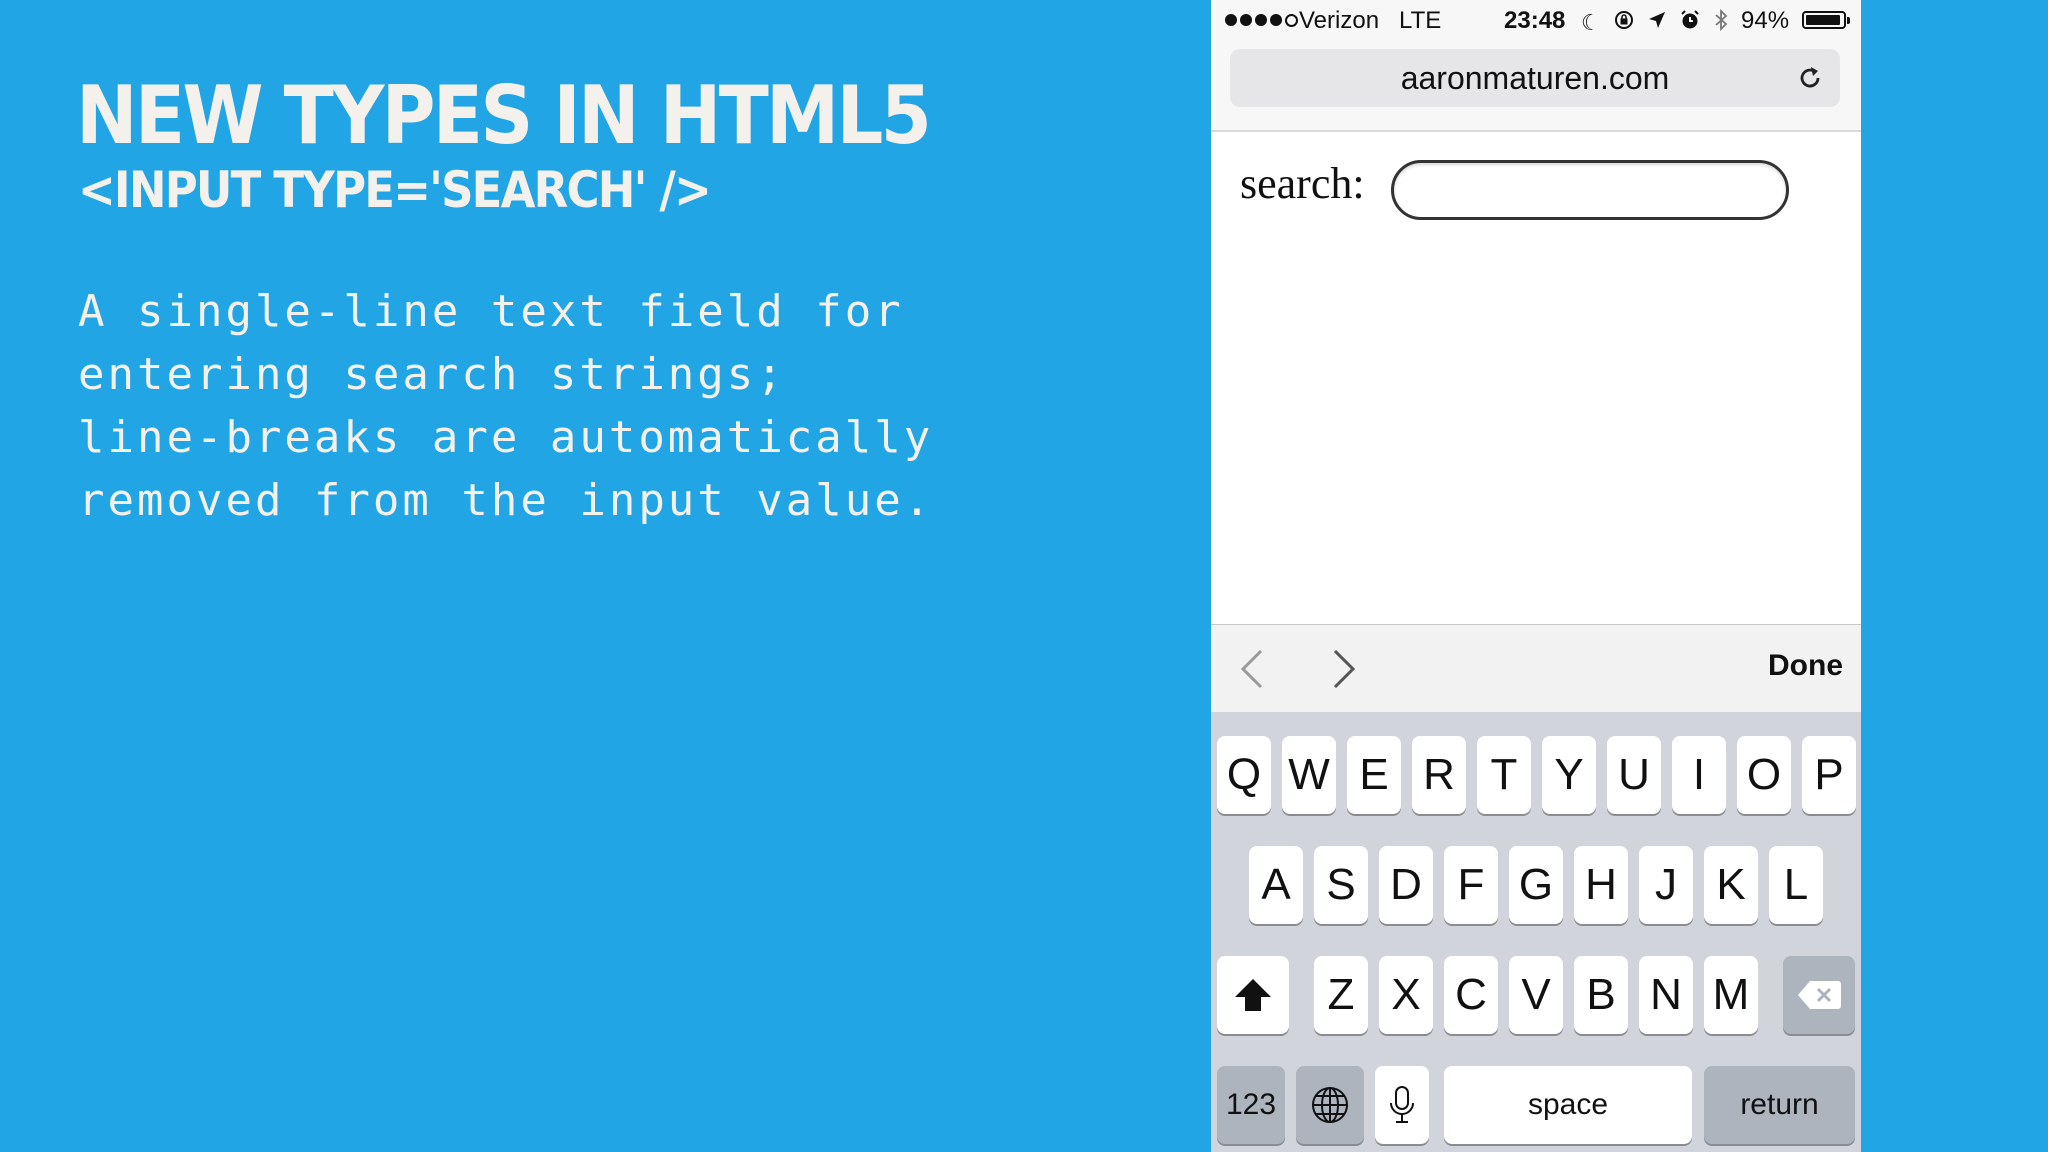  I want to click on key: Y, so click(1569, 775).